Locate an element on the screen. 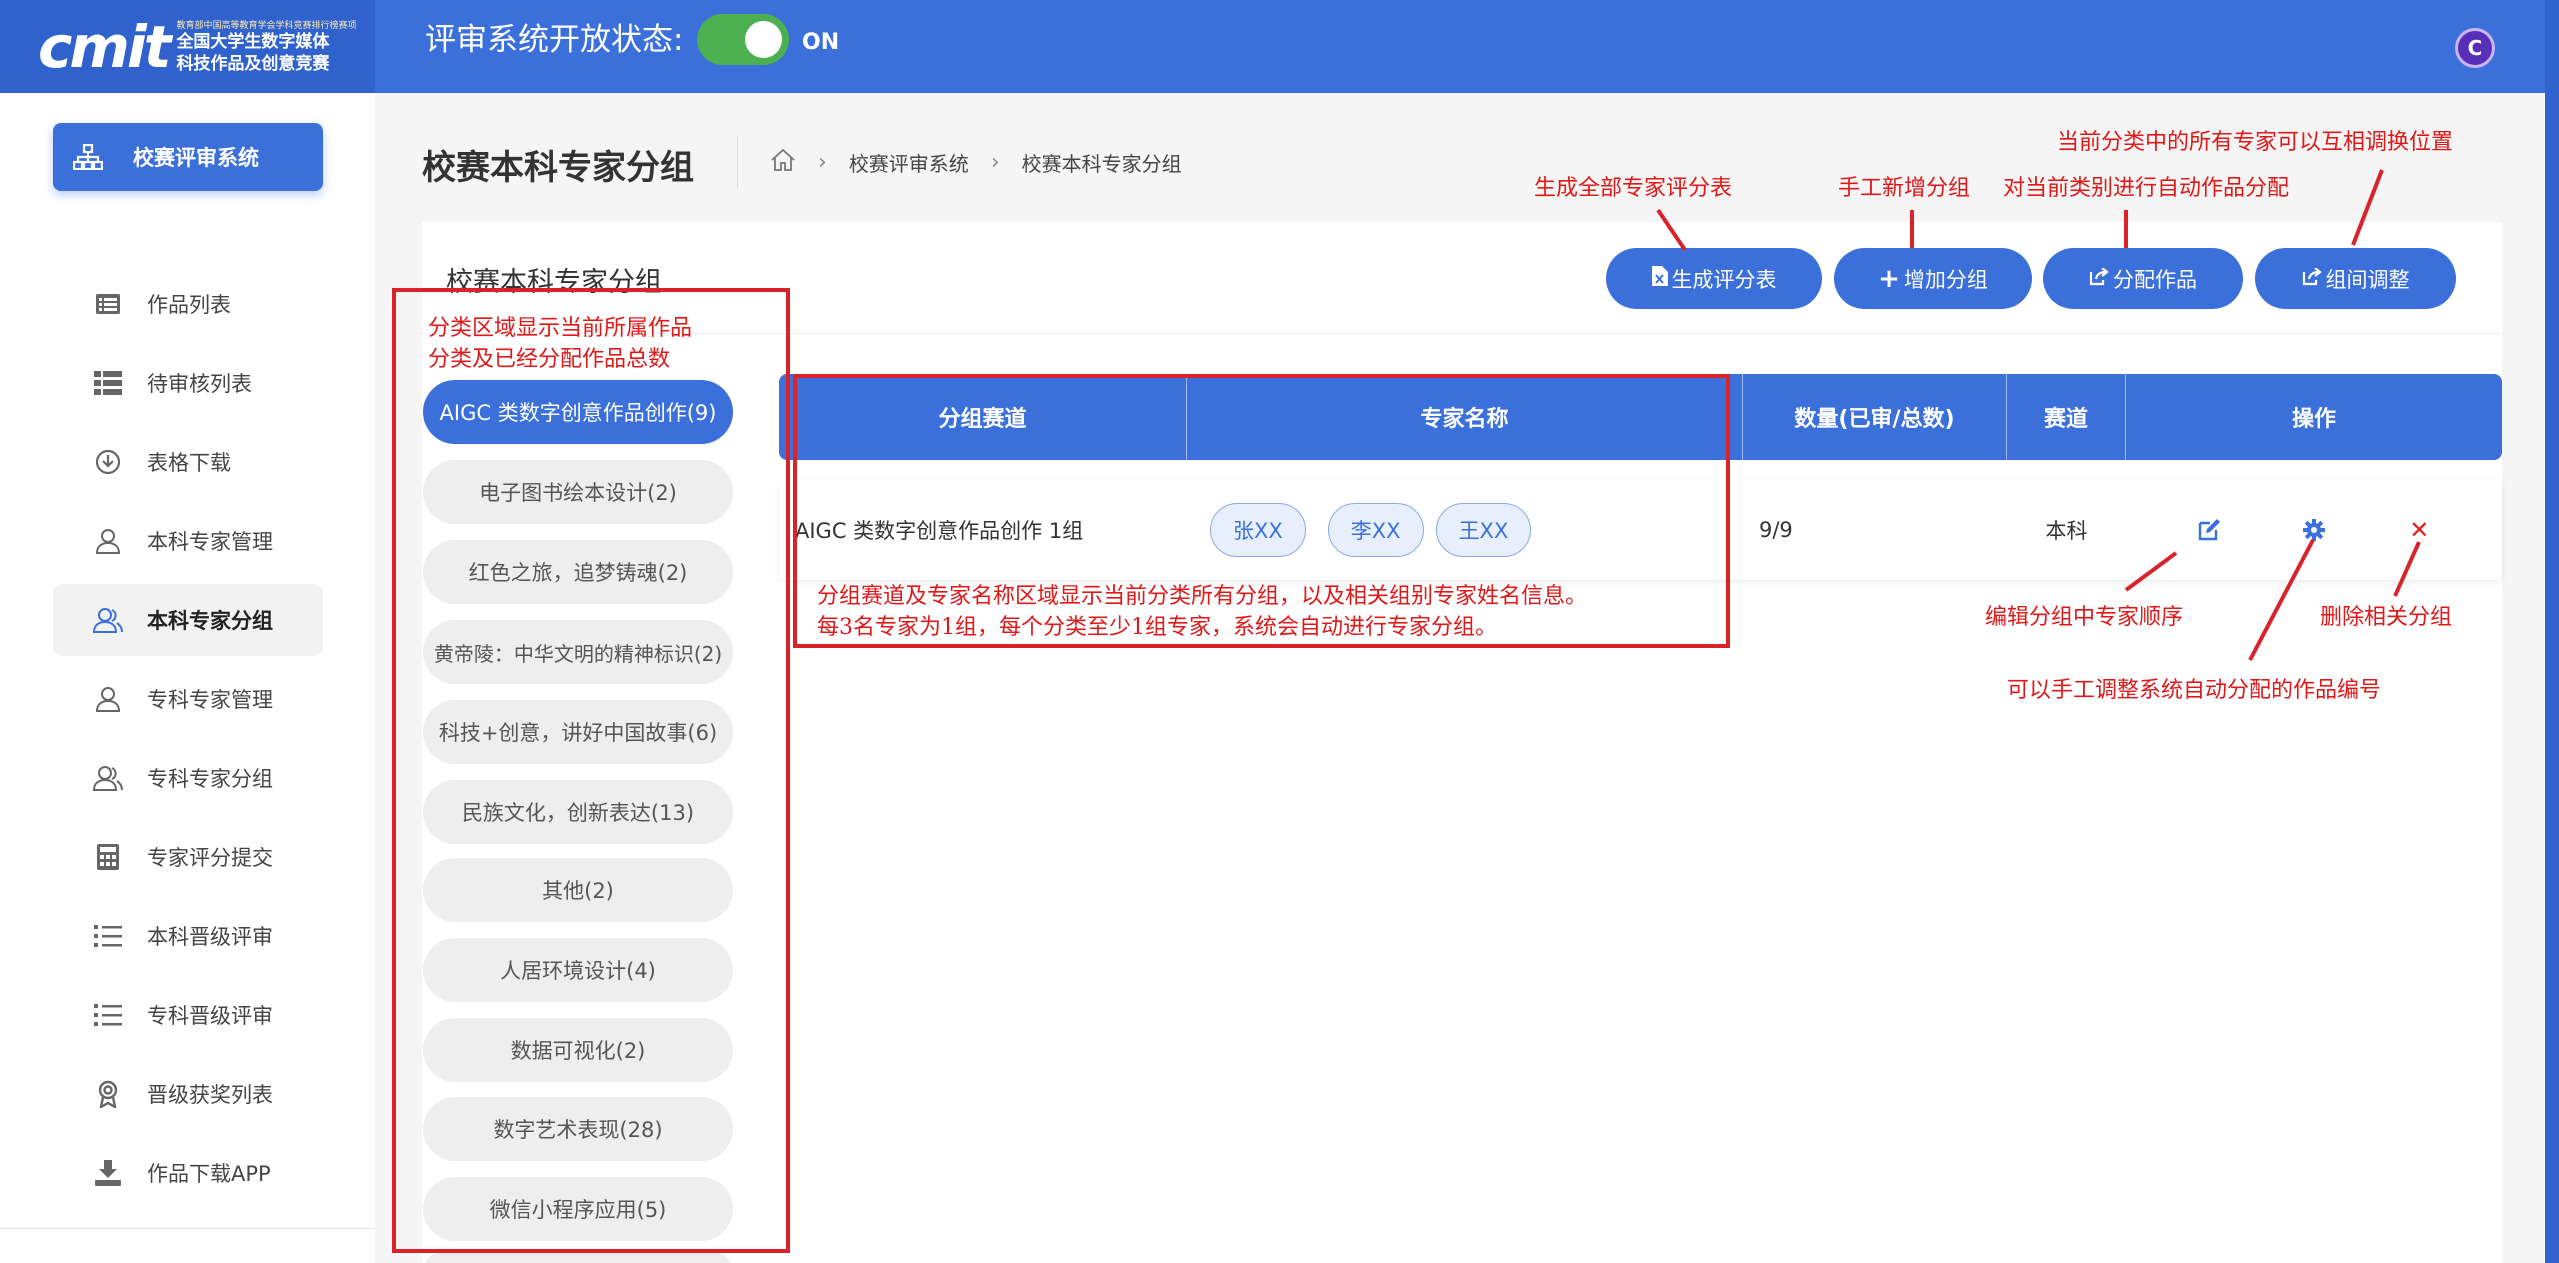 The image size is (2559, 1263). sidebar-item-label: 校赛评审系统 is located at coordinates (196, 158).